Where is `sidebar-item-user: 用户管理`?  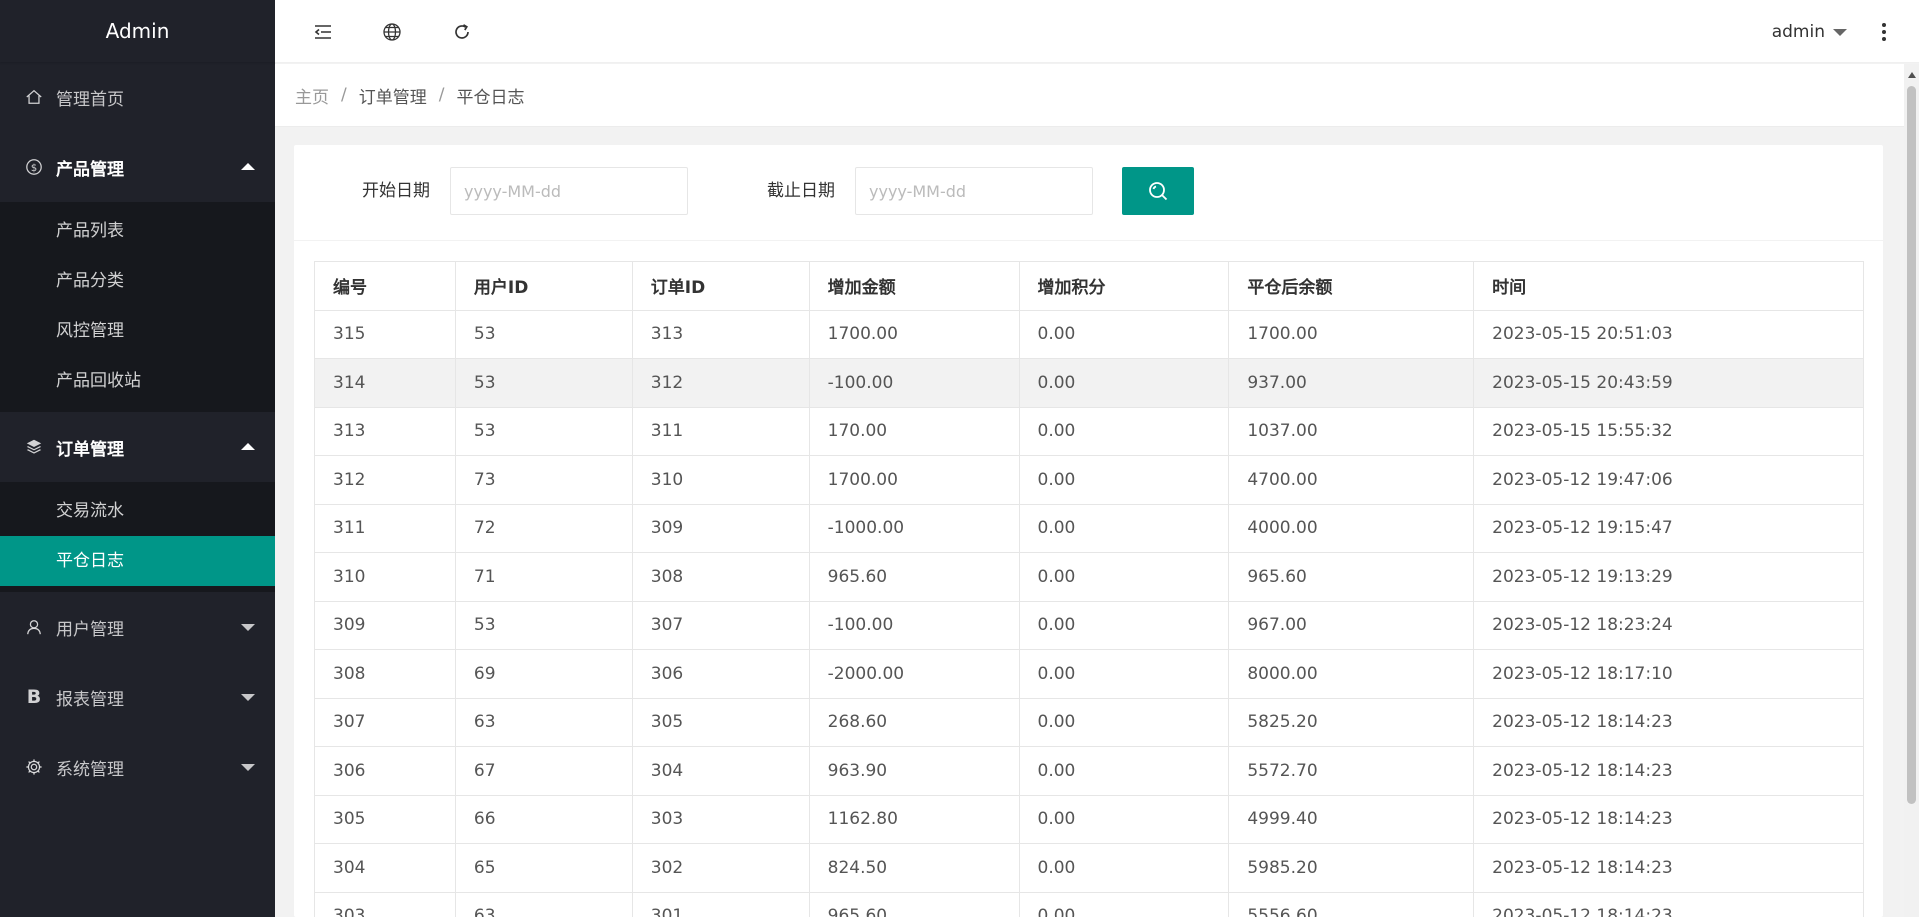 sidebar-item-user: 用户管理 is located at coordinates (137, 627).